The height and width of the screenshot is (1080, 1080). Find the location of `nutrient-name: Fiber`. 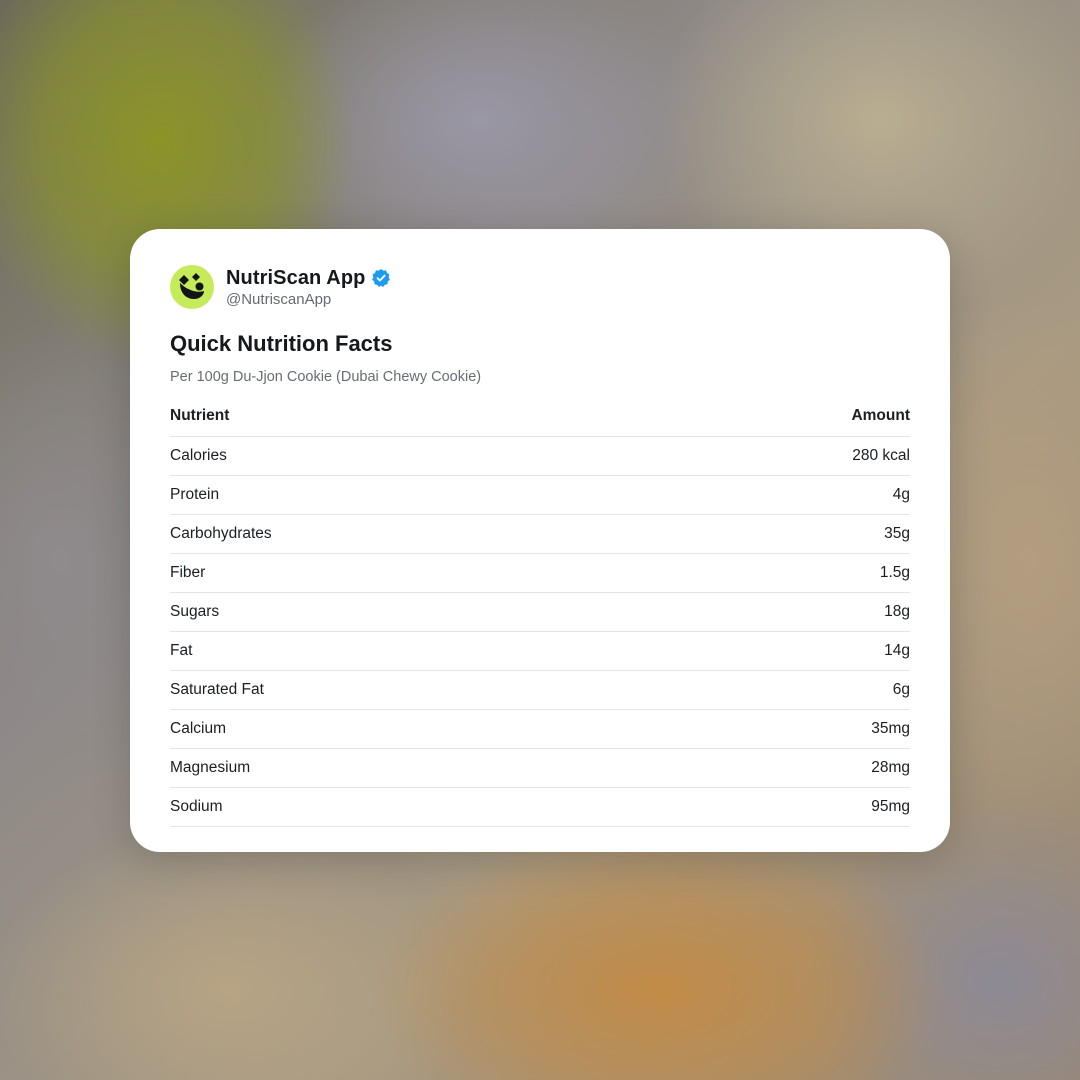

nutrient-name: Fiber is located at coordinates (188, 572).